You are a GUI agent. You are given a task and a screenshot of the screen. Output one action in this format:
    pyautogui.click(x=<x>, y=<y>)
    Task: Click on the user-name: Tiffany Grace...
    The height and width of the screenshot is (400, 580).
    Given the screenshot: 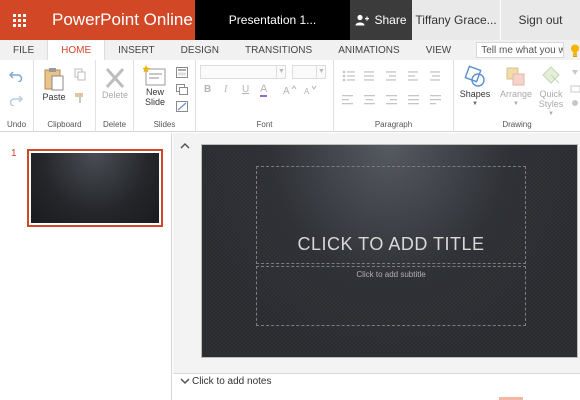 What is the action you would take?
    pyautogui.click(x=456, y=20)
    